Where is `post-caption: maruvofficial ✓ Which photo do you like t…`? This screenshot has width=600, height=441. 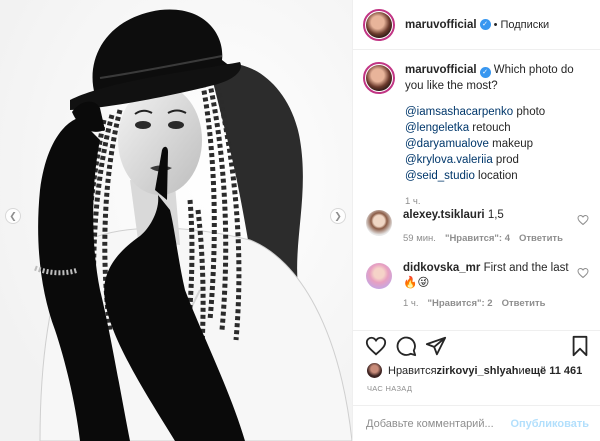
post-caption: maruvofficial ✓ Which photo do you like t… is located at coordinates (478, 136).